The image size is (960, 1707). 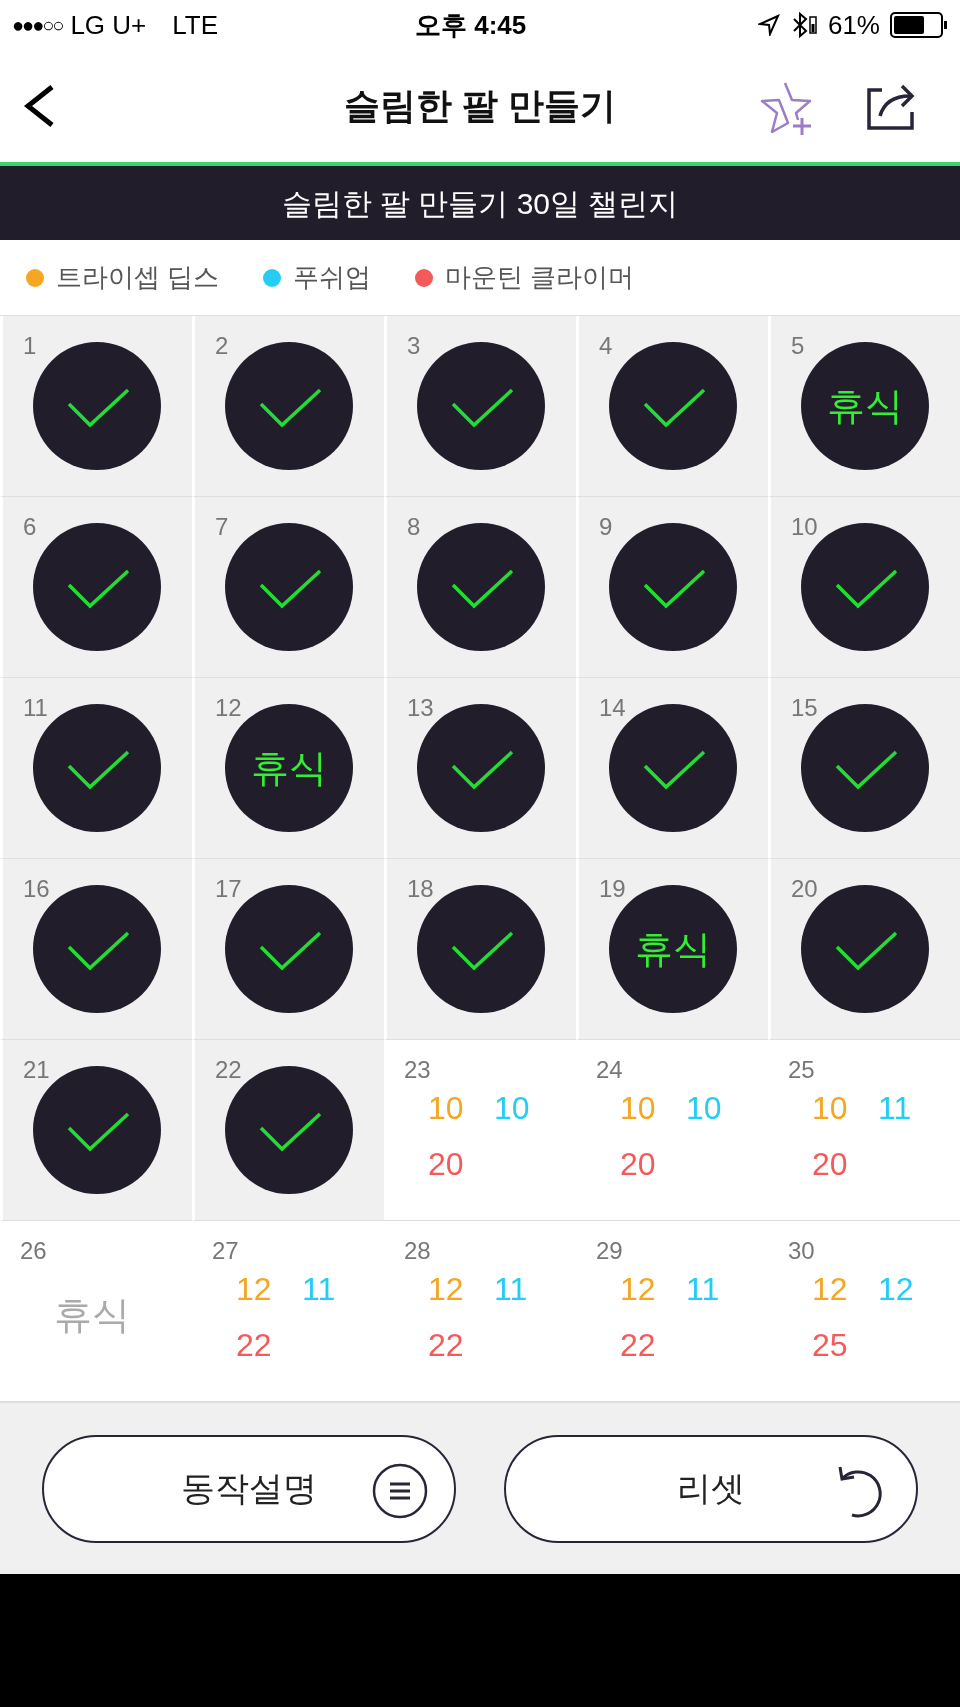 What do you see at coordinates (138, 277) in the screenshot?
I see `legend-label: 트라이셉 딥스` at bounding box center [138, 277].